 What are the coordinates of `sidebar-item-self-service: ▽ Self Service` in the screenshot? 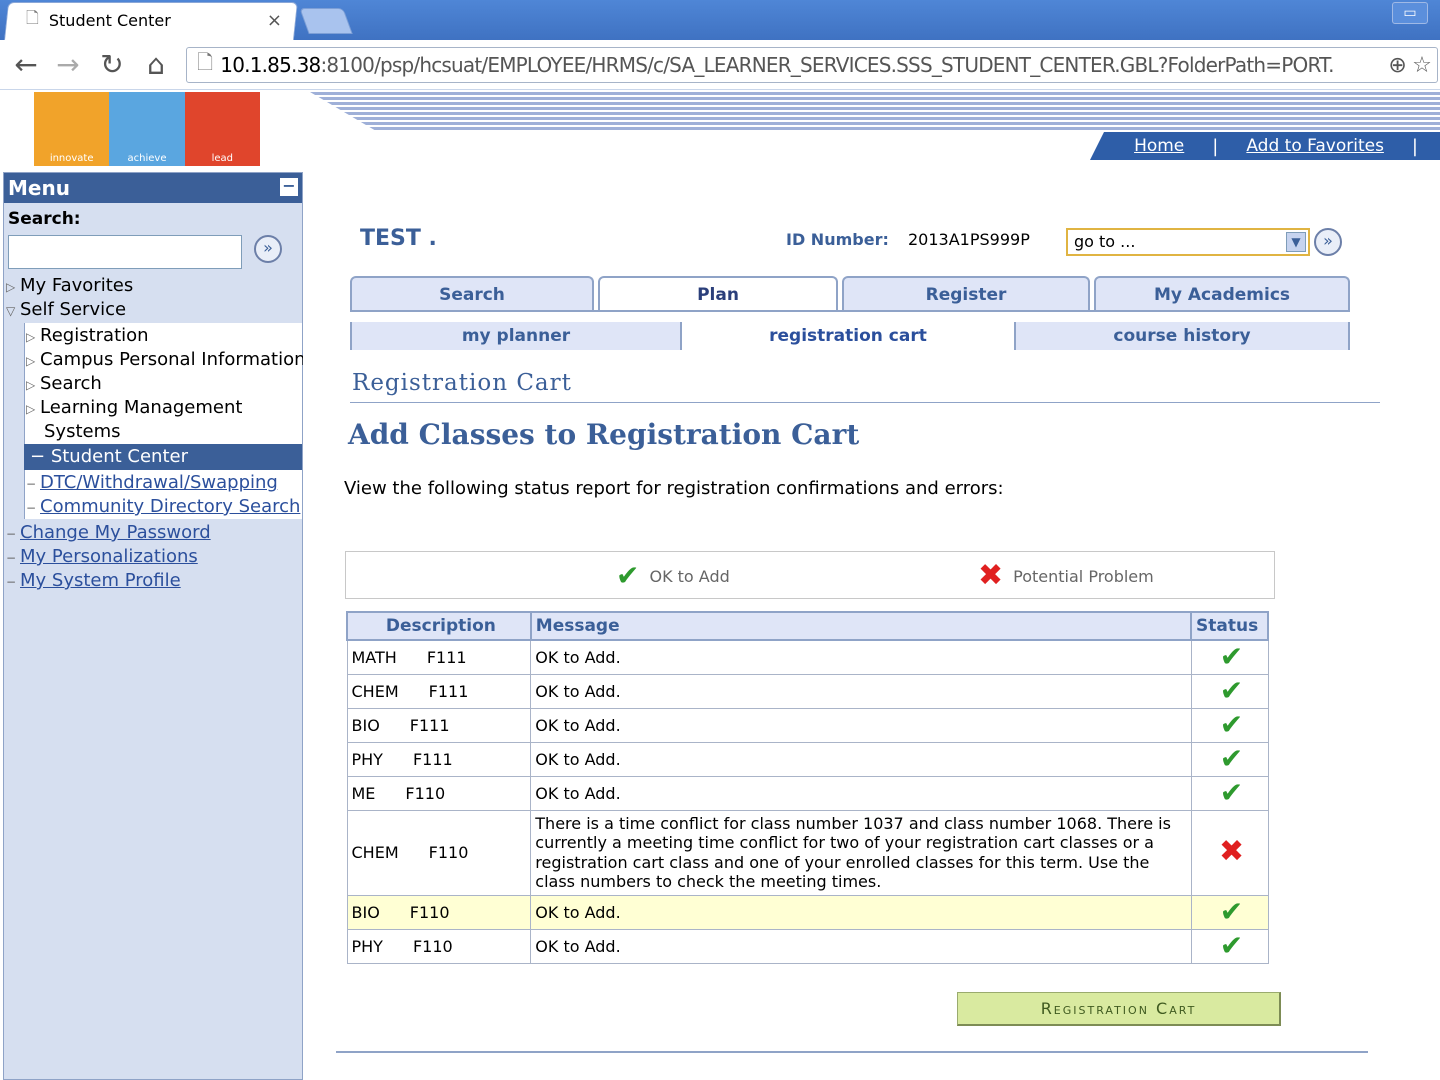 It's located at (66, 310).